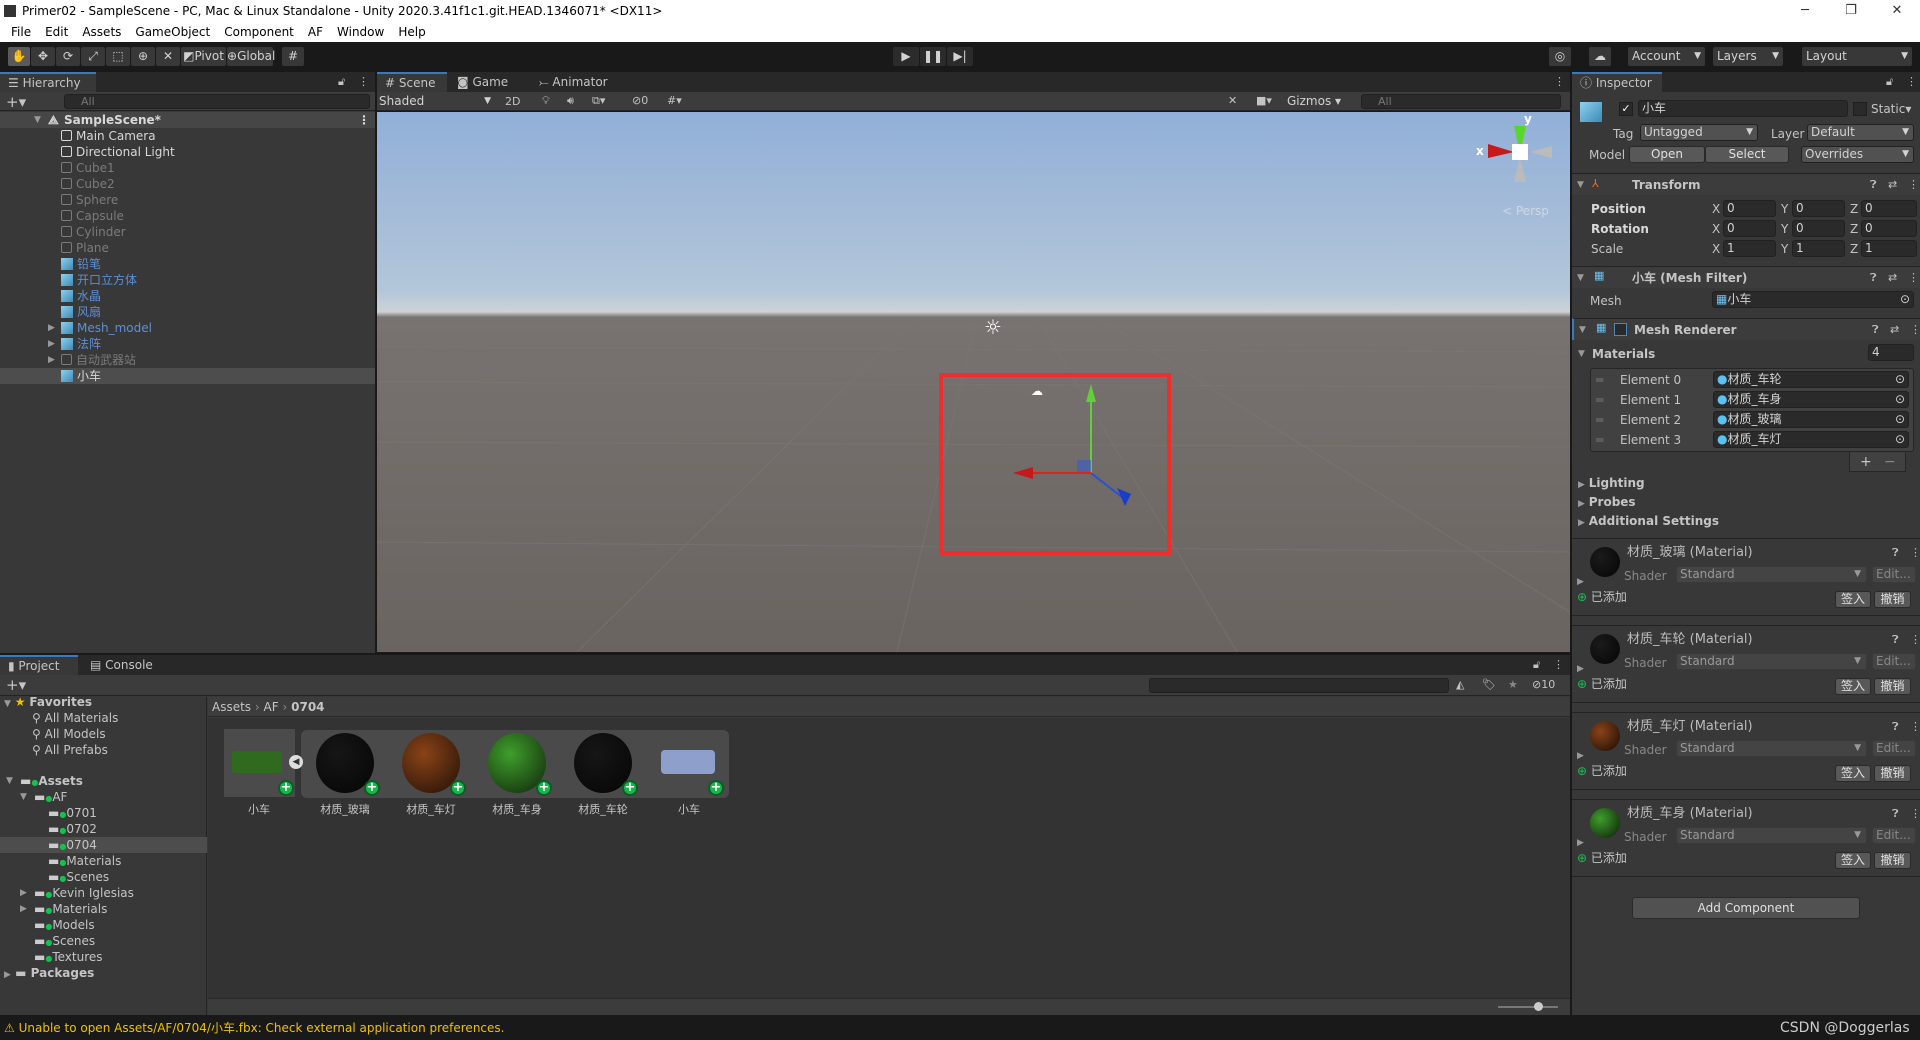  Describe the element at coordinates (1528, 1006) in the screenshot. I see `zoom-slider` at that location.